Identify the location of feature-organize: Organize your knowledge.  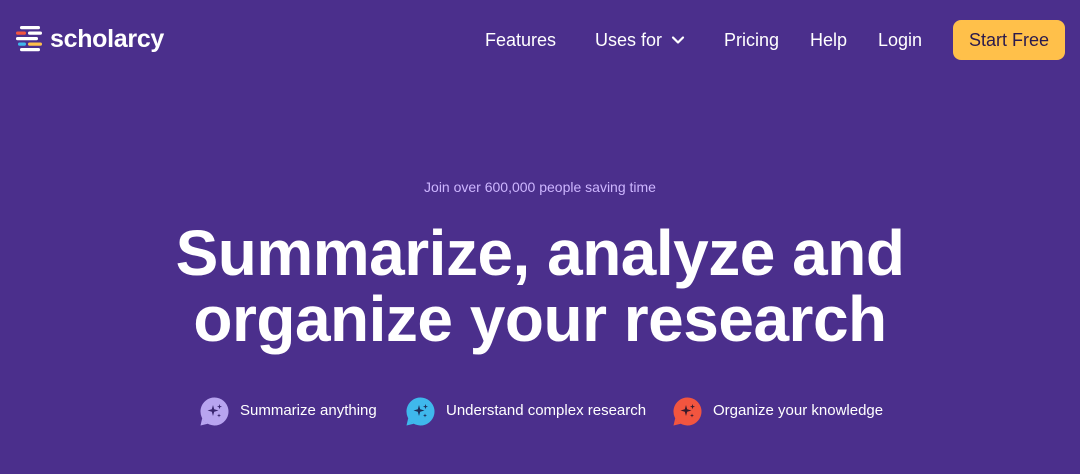
(777, 411).